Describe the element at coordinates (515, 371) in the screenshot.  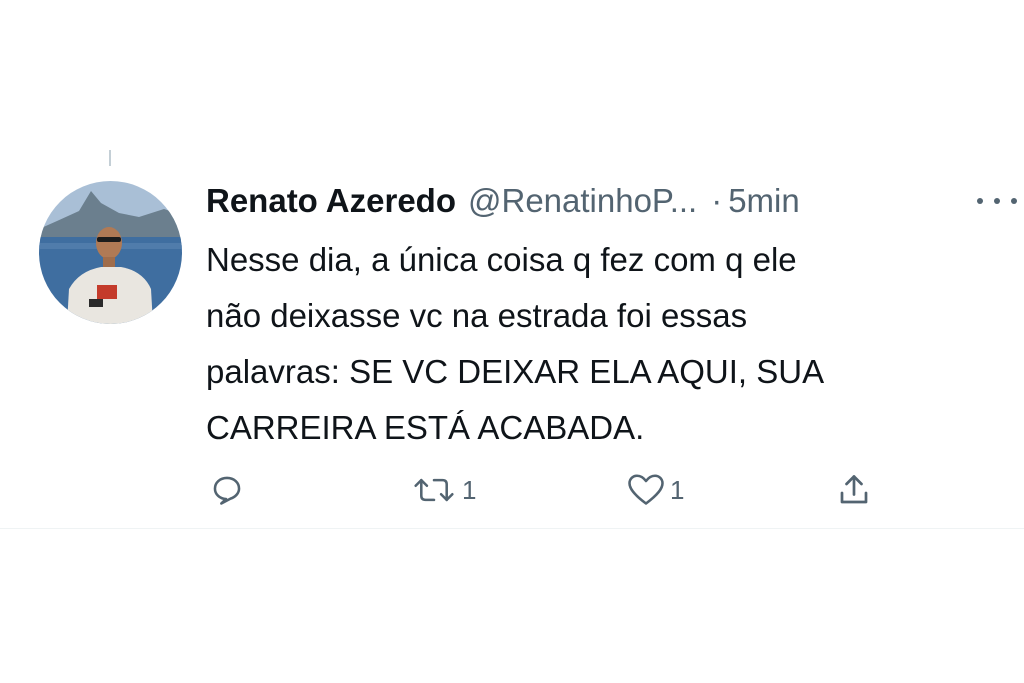
I see `tweet-text-line: palavras: SE VC DEIXAR ELA AQUI, SUA` at that location.